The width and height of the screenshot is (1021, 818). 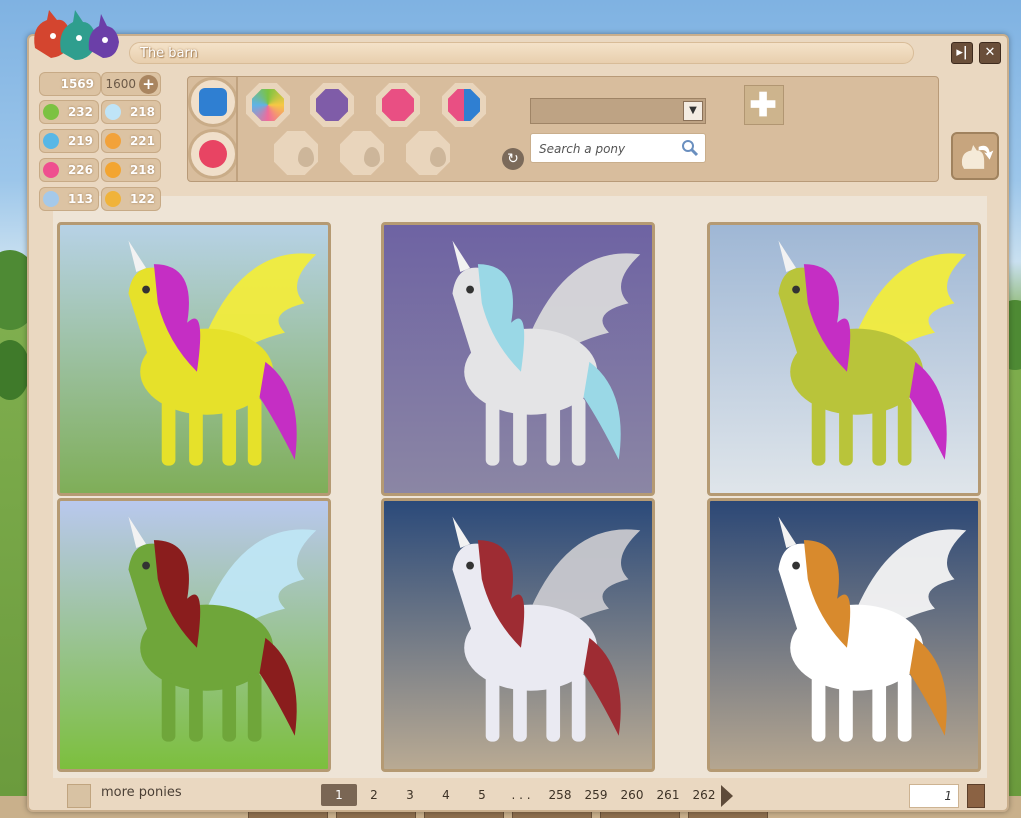 What do you see at coordinates (521, 53) in the screenshot?
I see `window-titlebar: The barn` at bounding box center [521, 53].